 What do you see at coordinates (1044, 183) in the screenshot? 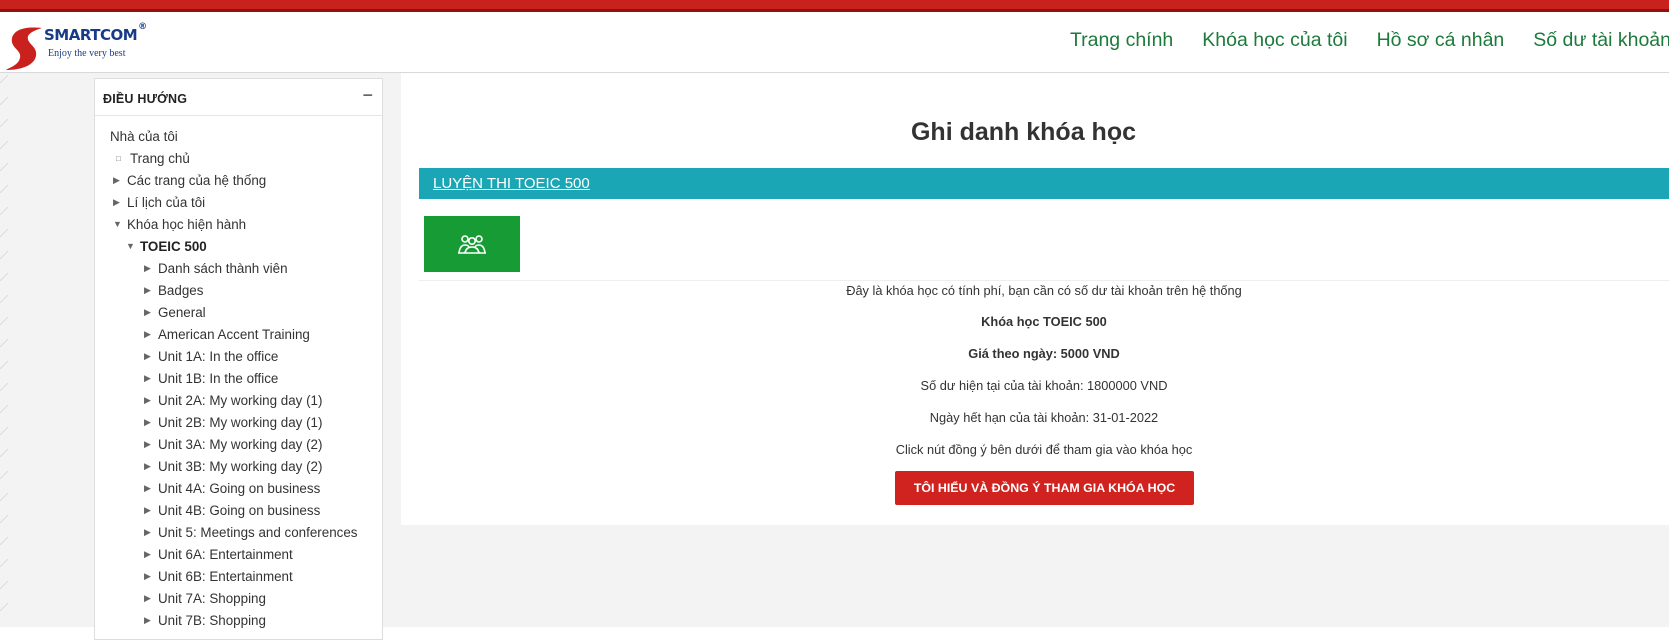
I see `course-header-bar: LUYỆN THI TOEIC 500` at bounding box center [1044, 183].